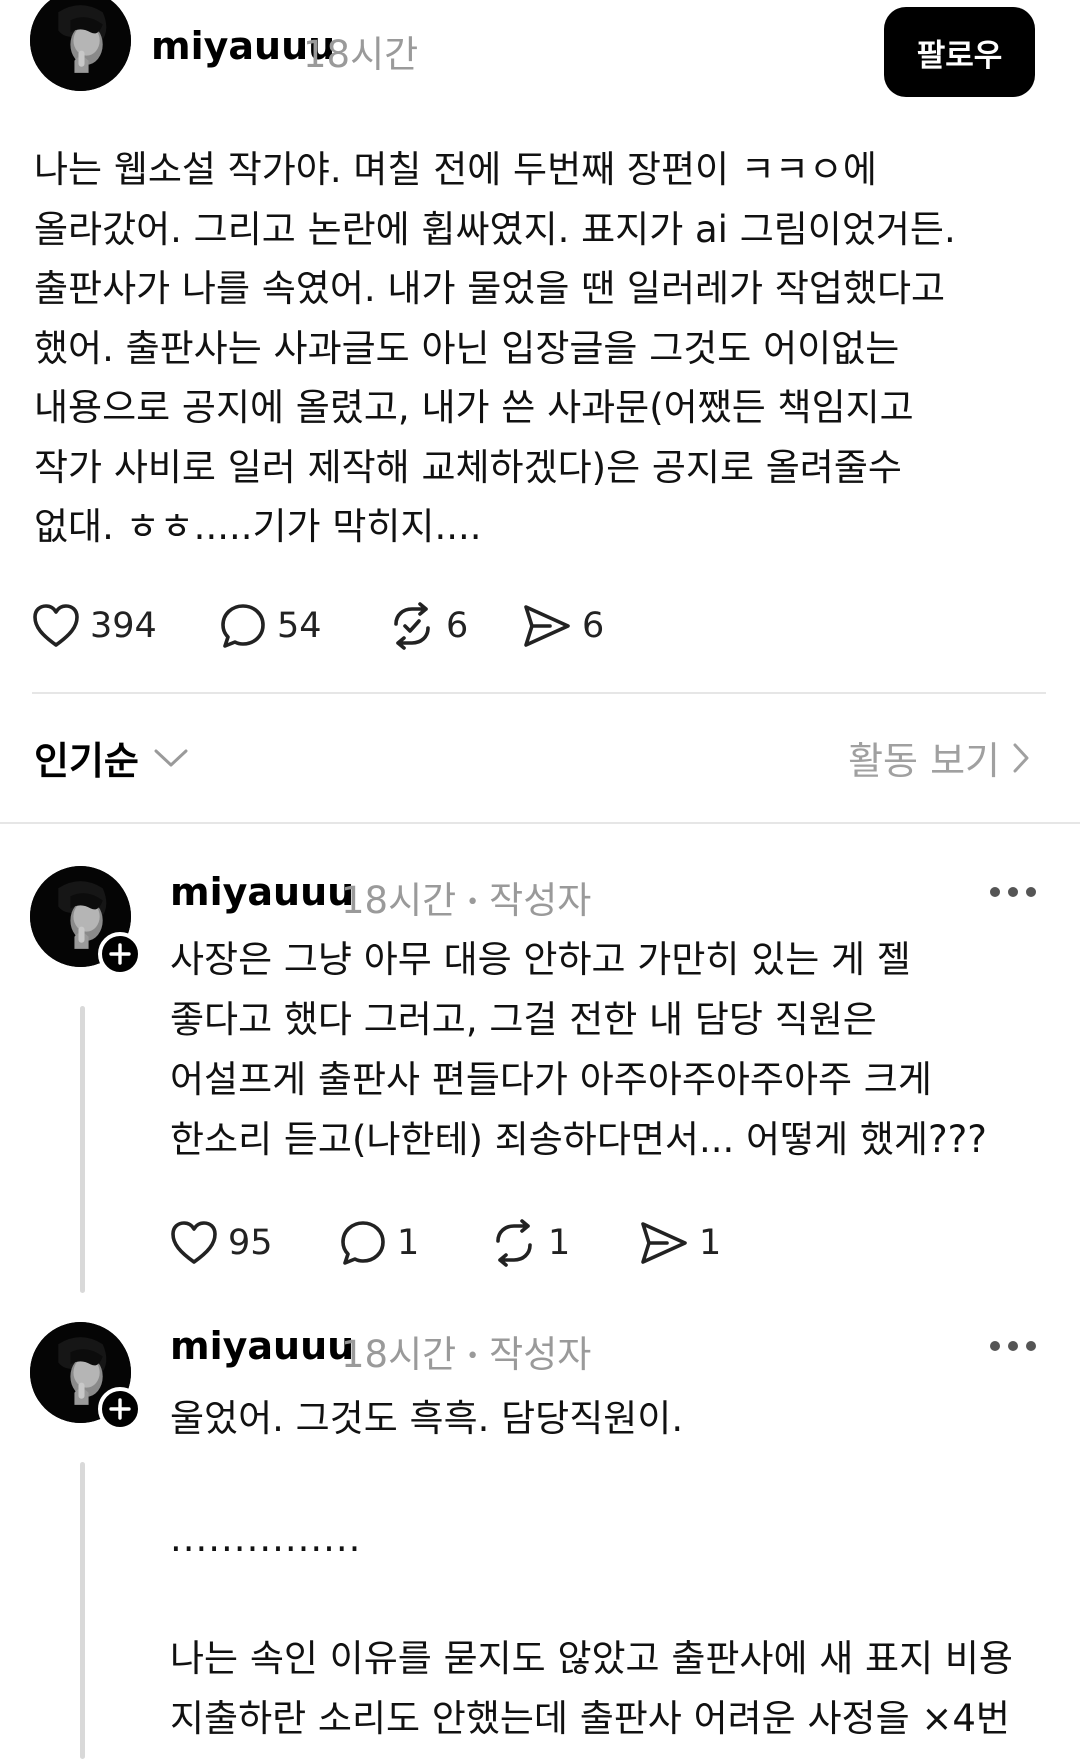 This screenshot has height=1759, width=1080. I want to click on post-line: 나는 웹소설 작가야. 며칠 전에 두번째 장편이 ㅋㅋㅇ에, so click(455, 169).